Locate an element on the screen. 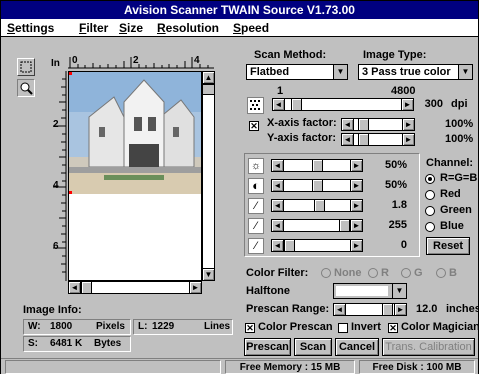  menu-settings-accel: S is located at coordinates (11, 28).